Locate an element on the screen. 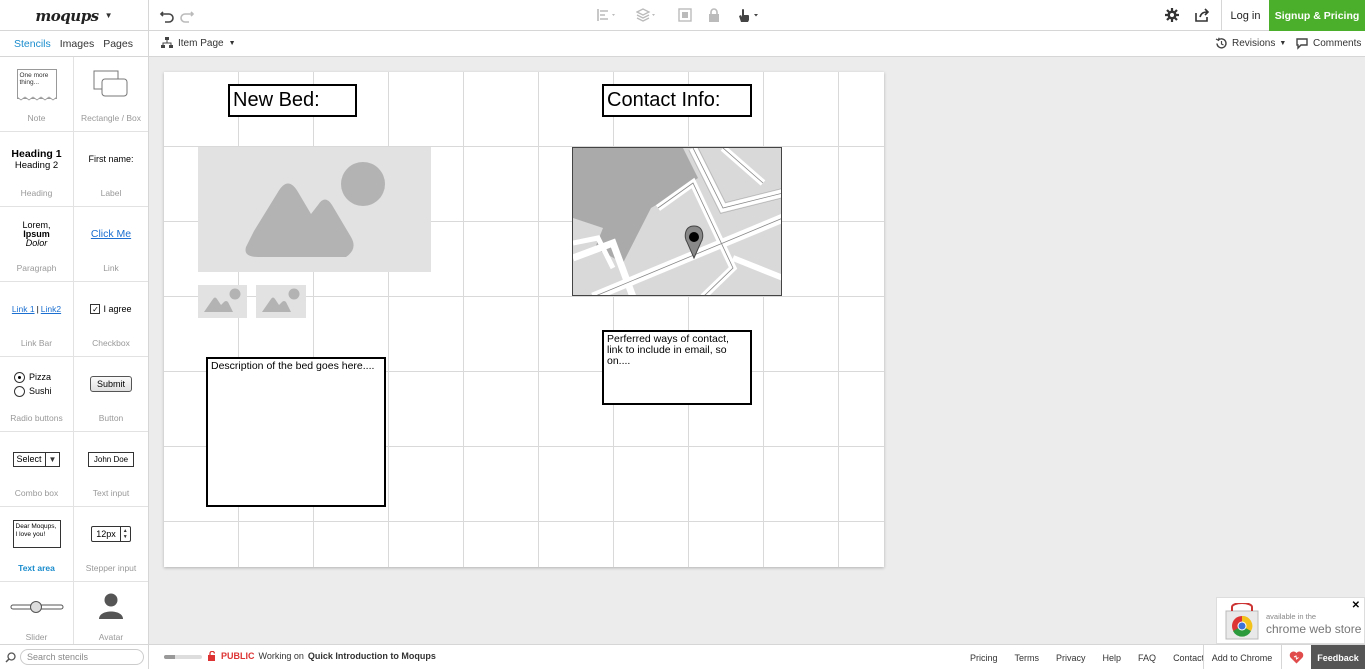 Image resolution: width=1365 pixels, height=669 pixels. stencil-radio-buttons: Pizza Sushi Radio buttons is located at coordinates (37, 394).